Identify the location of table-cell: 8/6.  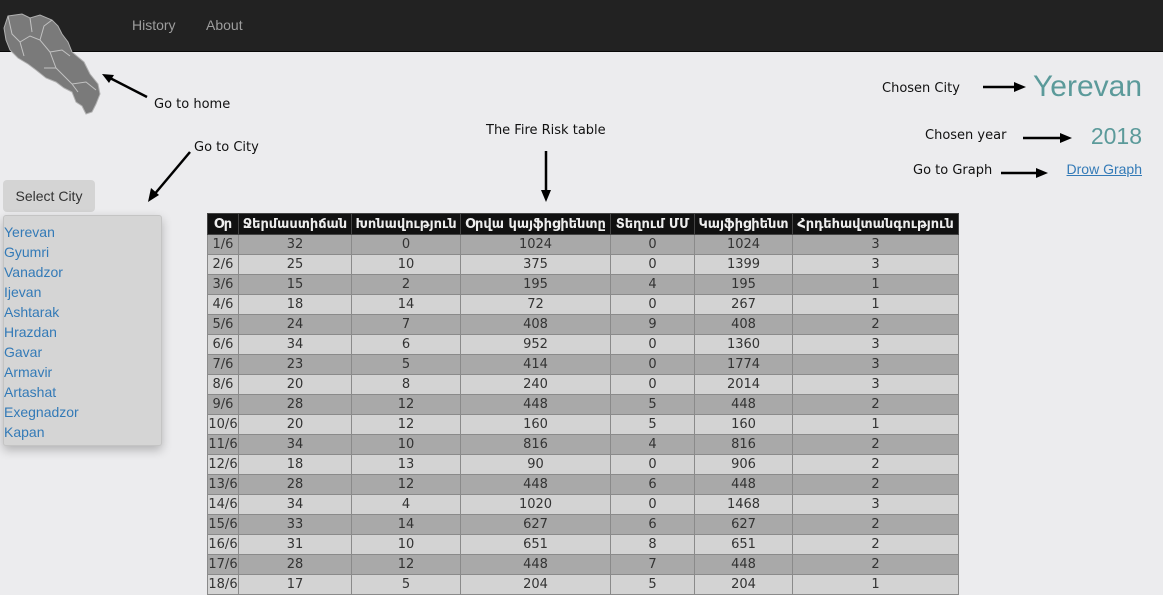
(223, 384).